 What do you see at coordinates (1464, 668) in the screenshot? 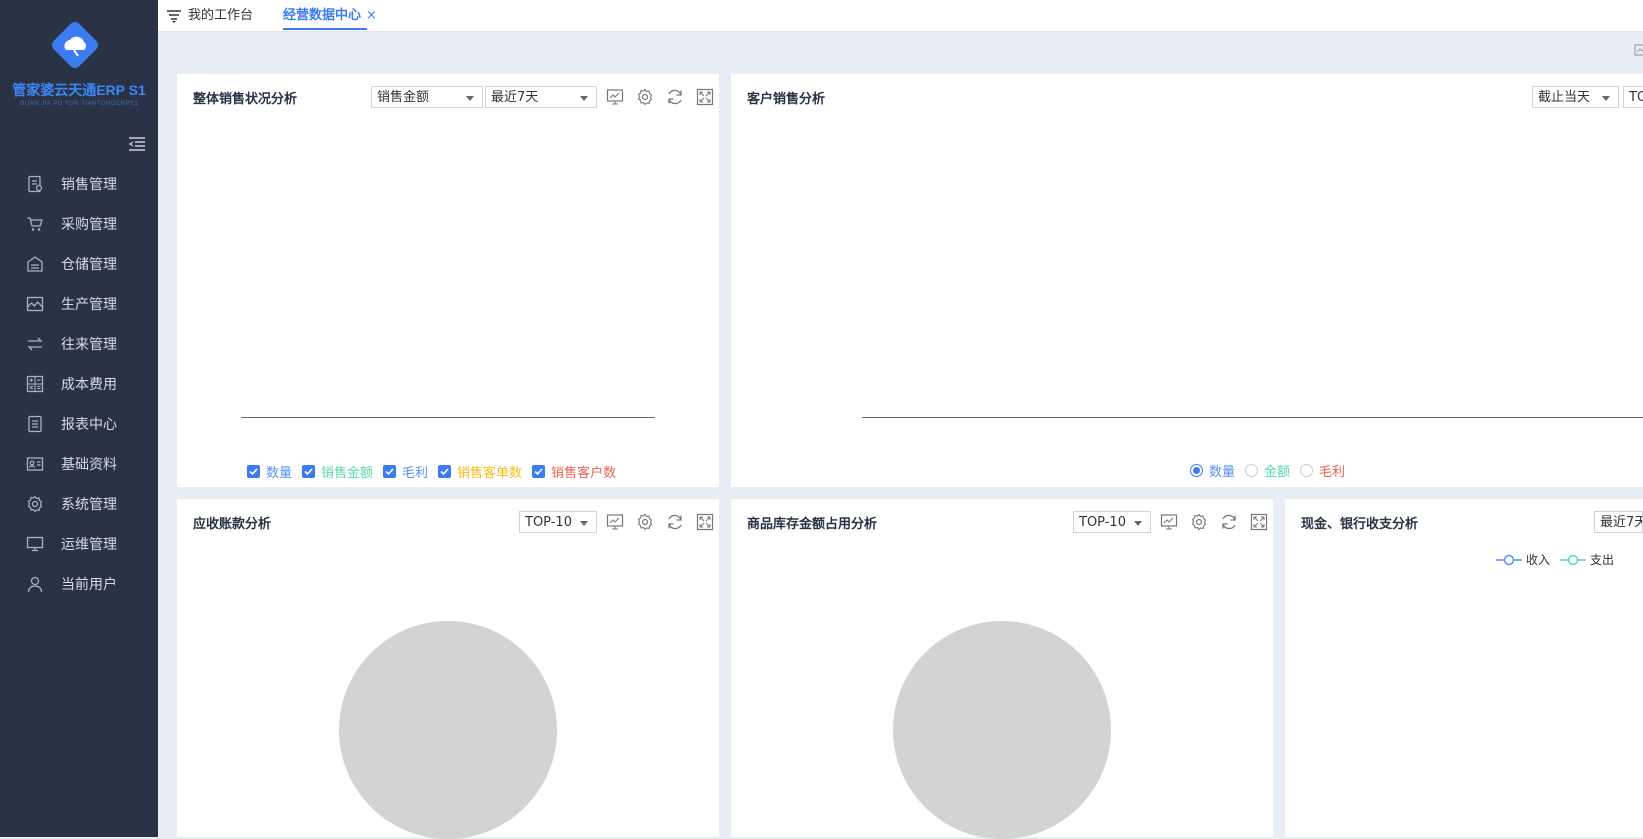
I see `cash-bank-panel: 现金、银行收支分析 最近7天 收入 支出` at bounding box center [1464, 668].